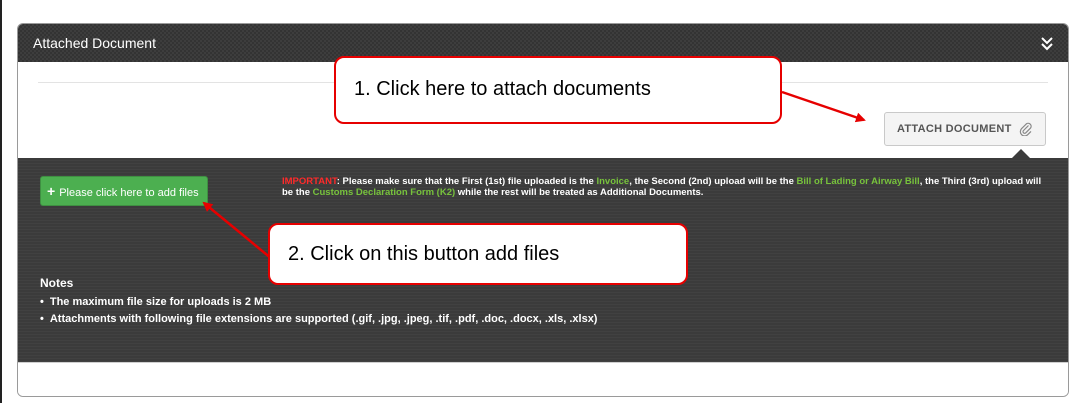 The height and width of the screenshot is (403, 1077). I want to click on callout-step-2: 2. Click on this button add files, so click(478, 254).